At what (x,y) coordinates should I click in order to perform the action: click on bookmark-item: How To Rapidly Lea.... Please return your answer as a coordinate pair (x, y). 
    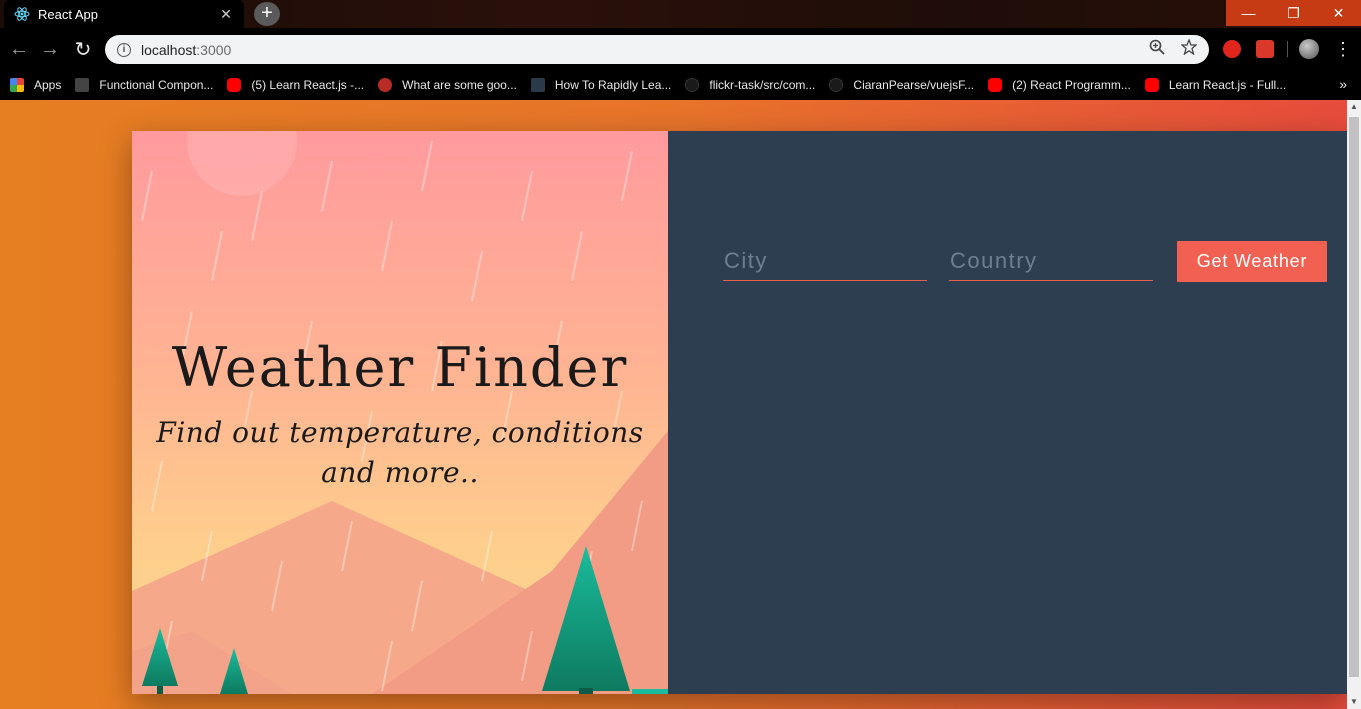
    Looking at the image, I should click on (600, 85).